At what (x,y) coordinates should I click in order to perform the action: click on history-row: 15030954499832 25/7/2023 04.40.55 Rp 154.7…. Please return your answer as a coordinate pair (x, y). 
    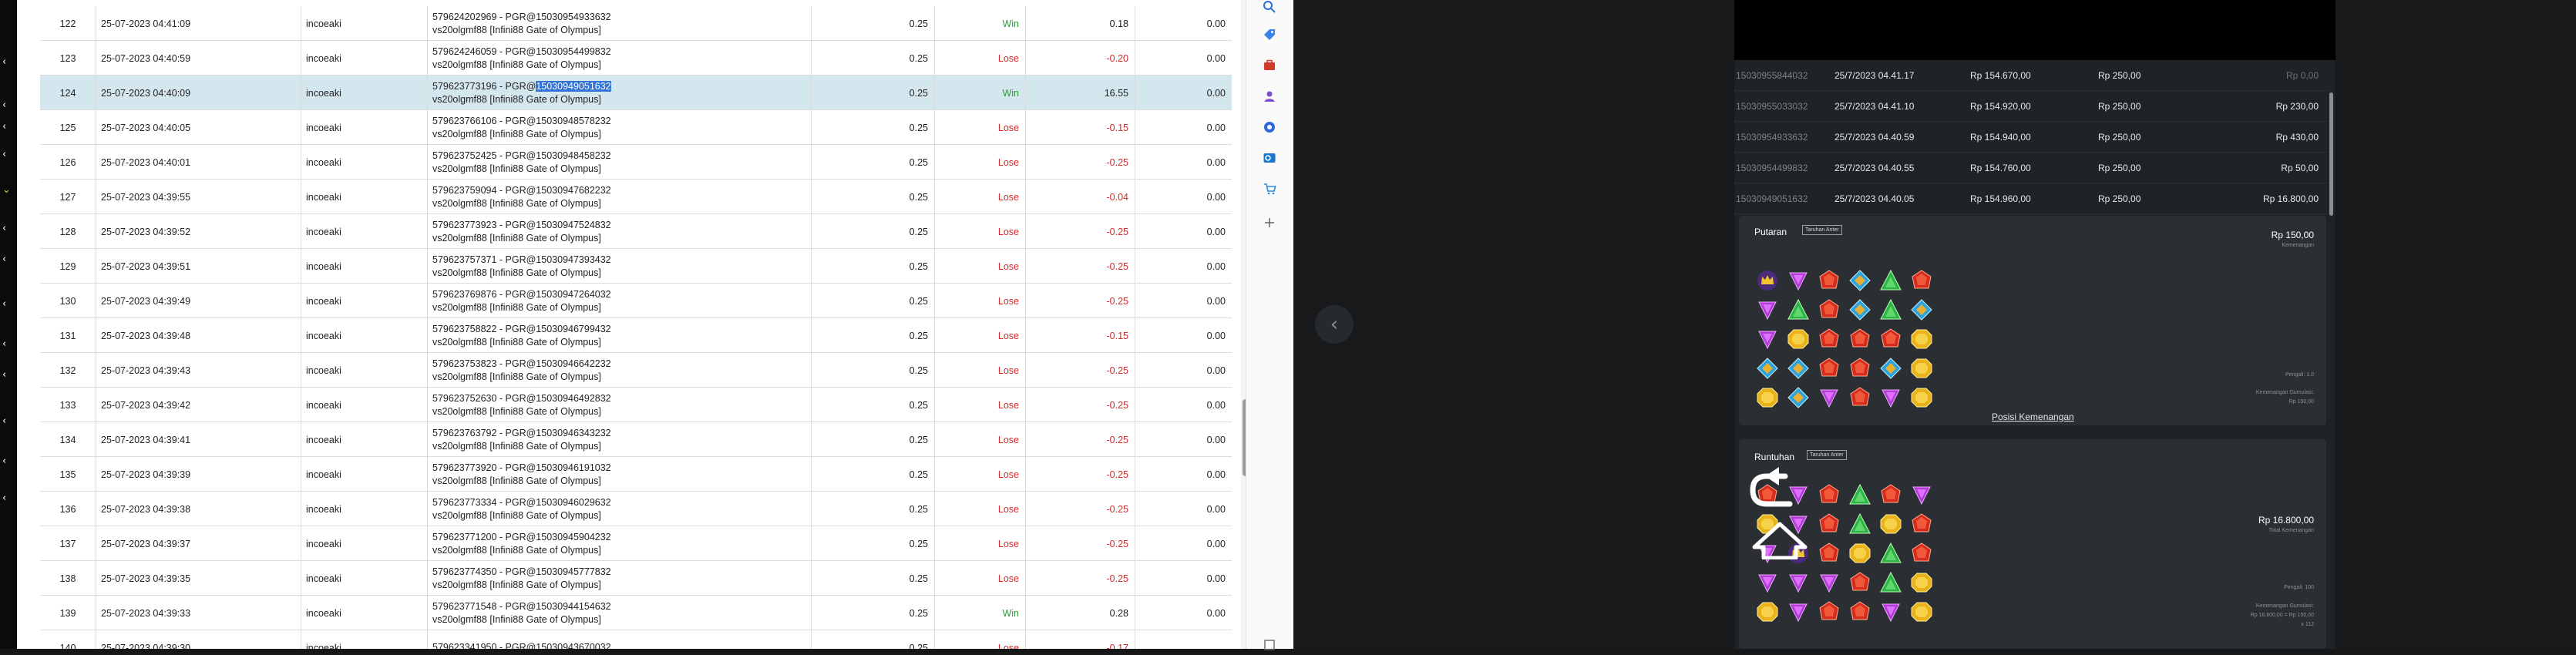
    Looking at the image, I should click on (2031, 168).